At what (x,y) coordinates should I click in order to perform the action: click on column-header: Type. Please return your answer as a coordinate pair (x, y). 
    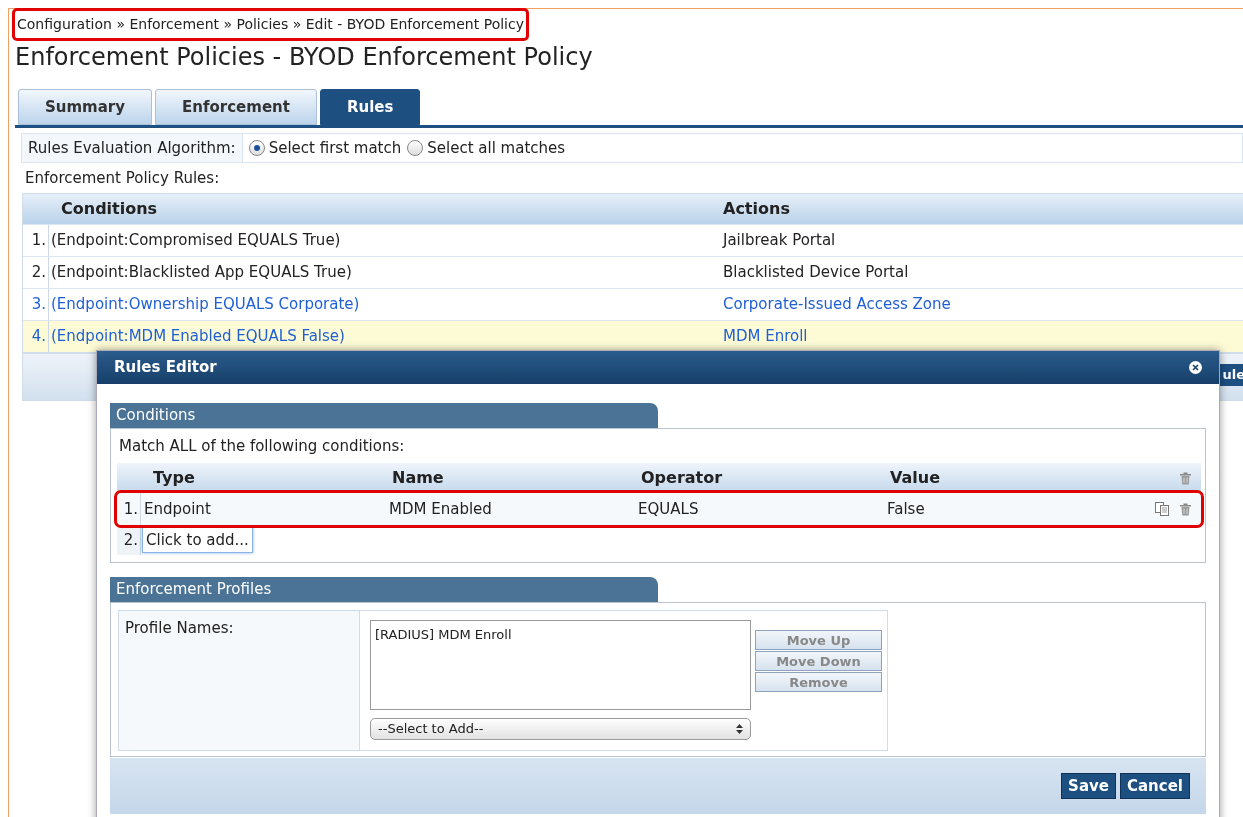
    Looking at the image, I should click on (174, 478).